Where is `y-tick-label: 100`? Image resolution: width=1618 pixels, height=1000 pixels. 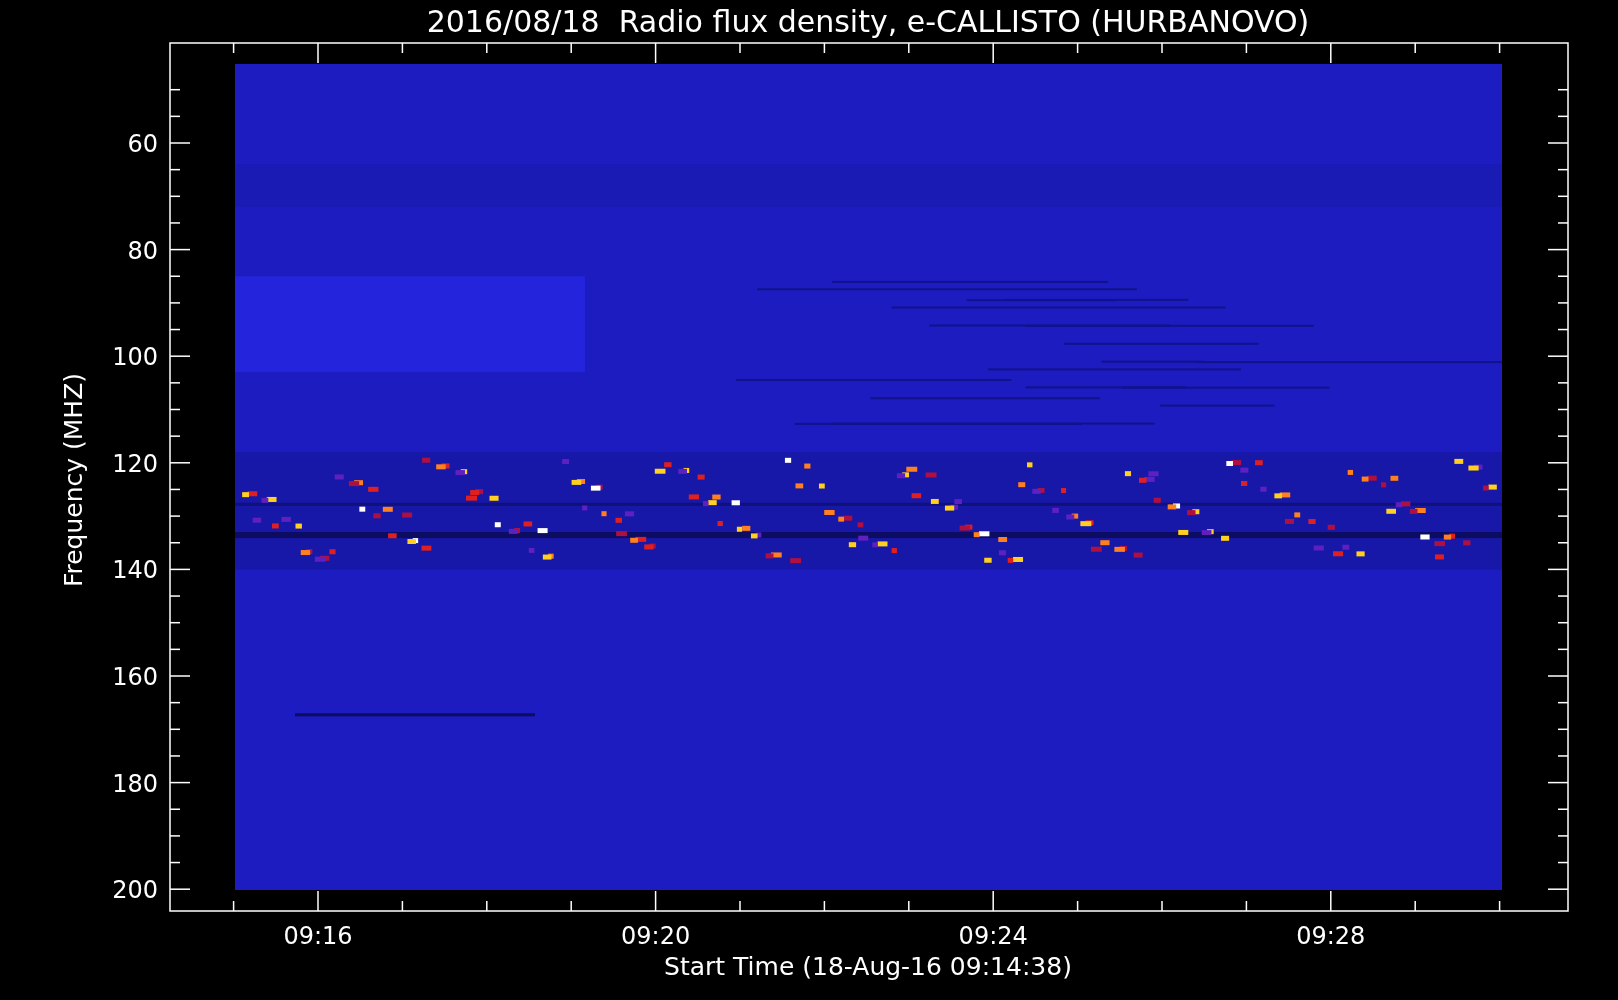
y-tick-label: 100 is located at coordinates (135, 357).